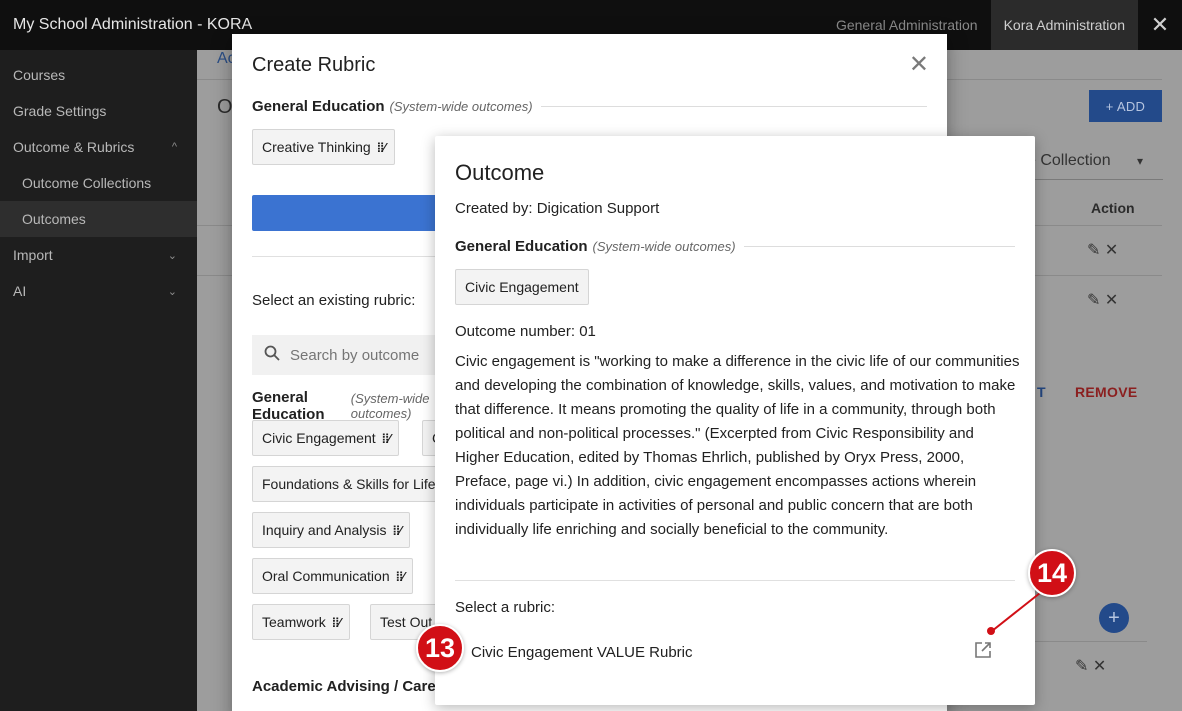 This screenshot has height=711, width=1182. What do you see at coordinates (87, 183) in the screenshot?
I see `sidebar-item-label: Outcome Collections` at bounding box center [87, 183].